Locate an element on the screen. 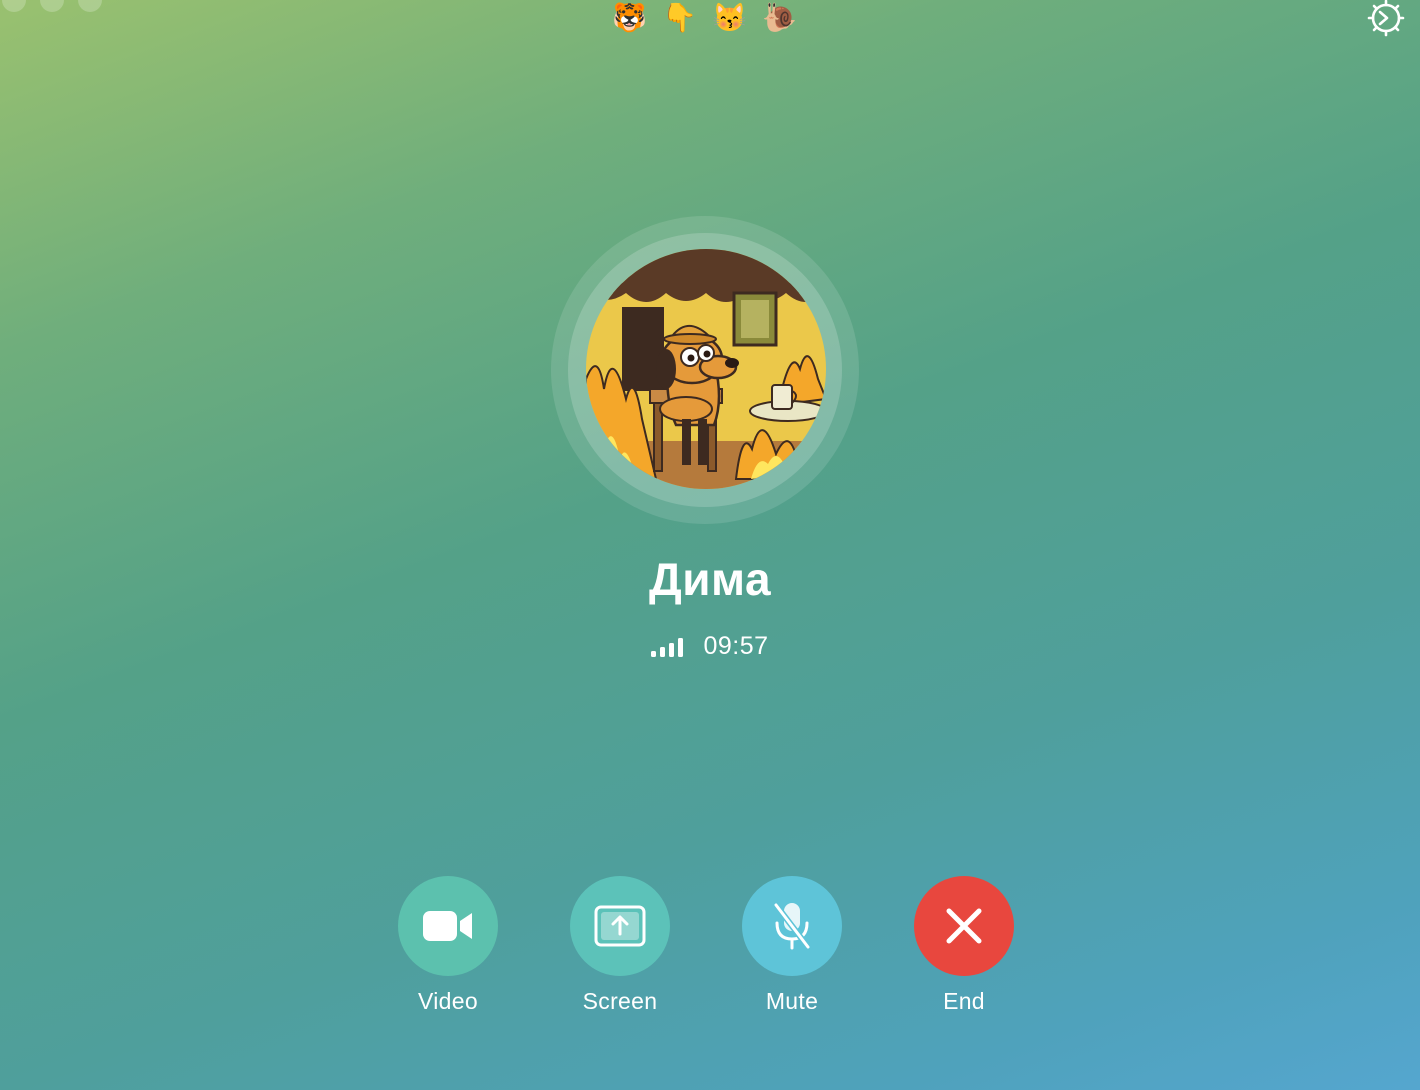 This screenshot has height=1090, width=1420. microphone-off-icon is located at coordinates (792, 926).